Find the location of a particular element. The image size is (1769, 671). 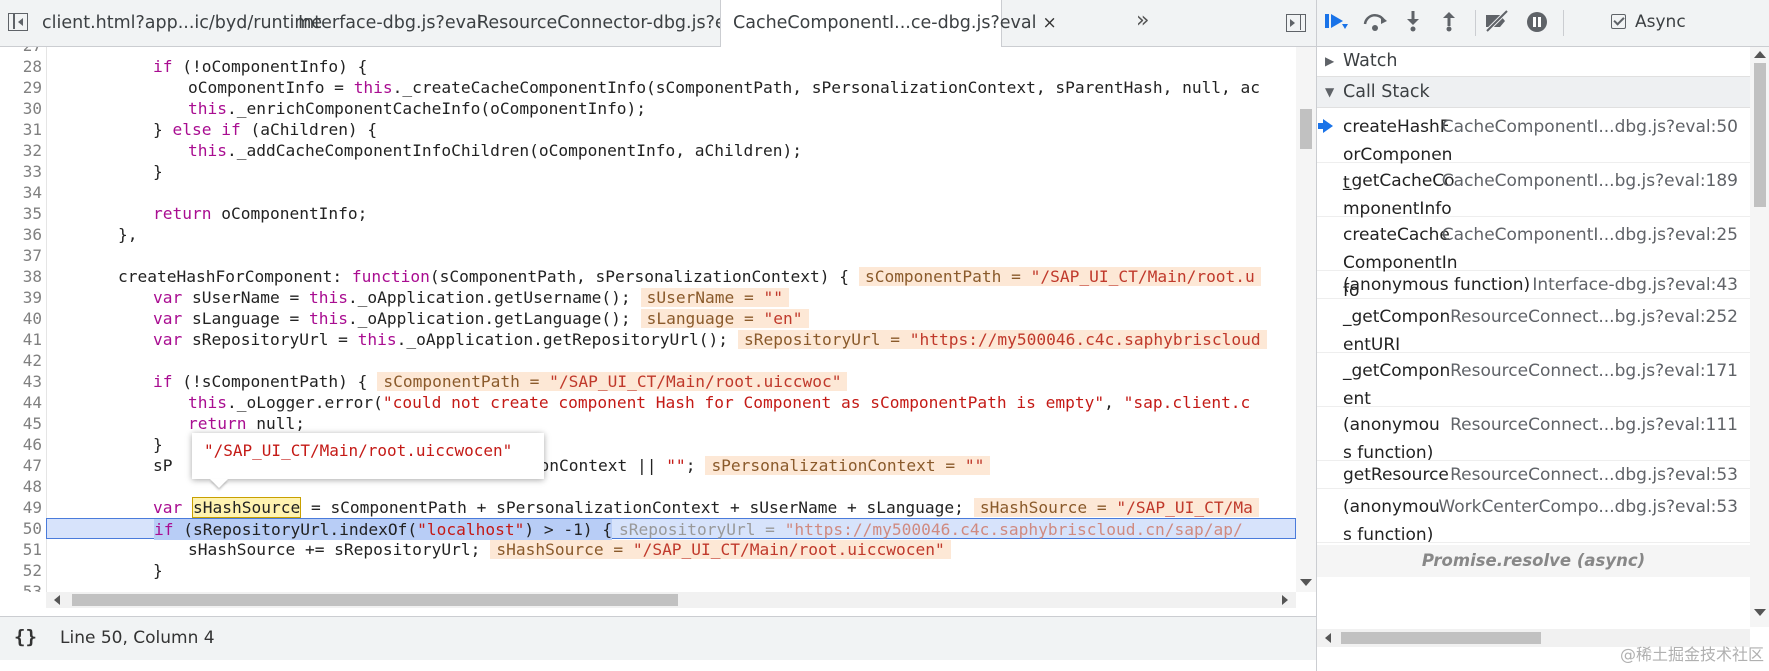

pretty-print-button: {} is located at coordinates (25, 637).